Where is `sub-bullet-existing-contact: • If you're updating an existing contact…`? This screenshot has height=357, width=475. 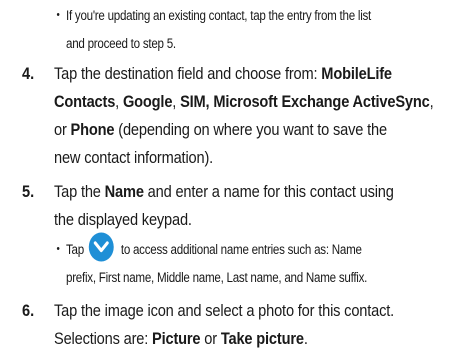 sub-bullet-existing-contact: • If you're updating an existing contact… is located at coordinates (214, 15).